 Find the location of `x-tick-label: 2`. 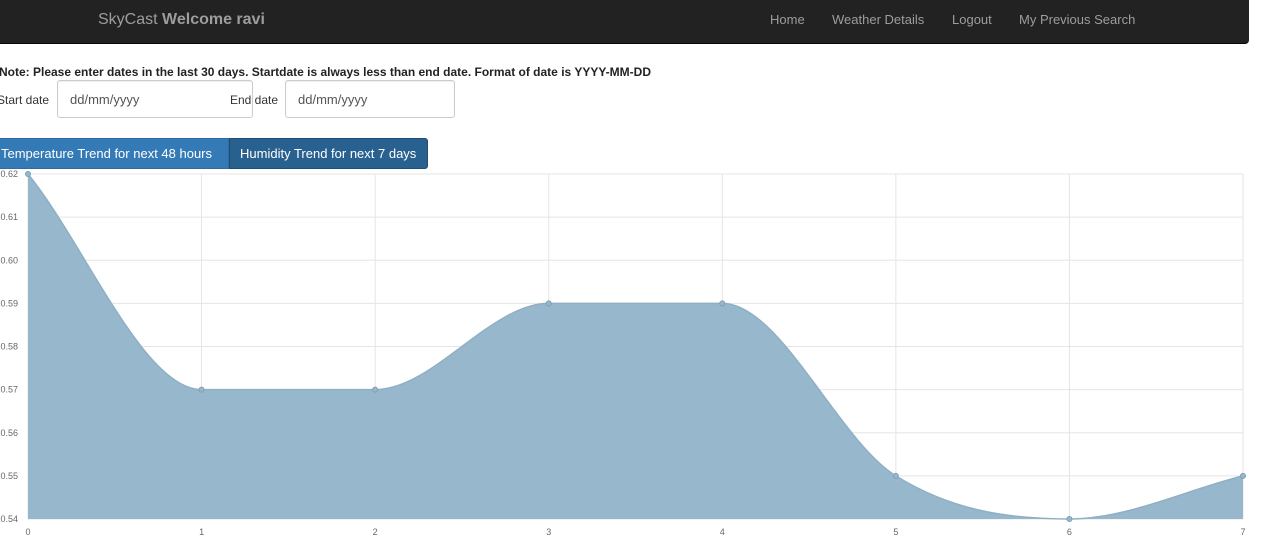

x-tick-label: 2 is located at coordinates (375, 532).